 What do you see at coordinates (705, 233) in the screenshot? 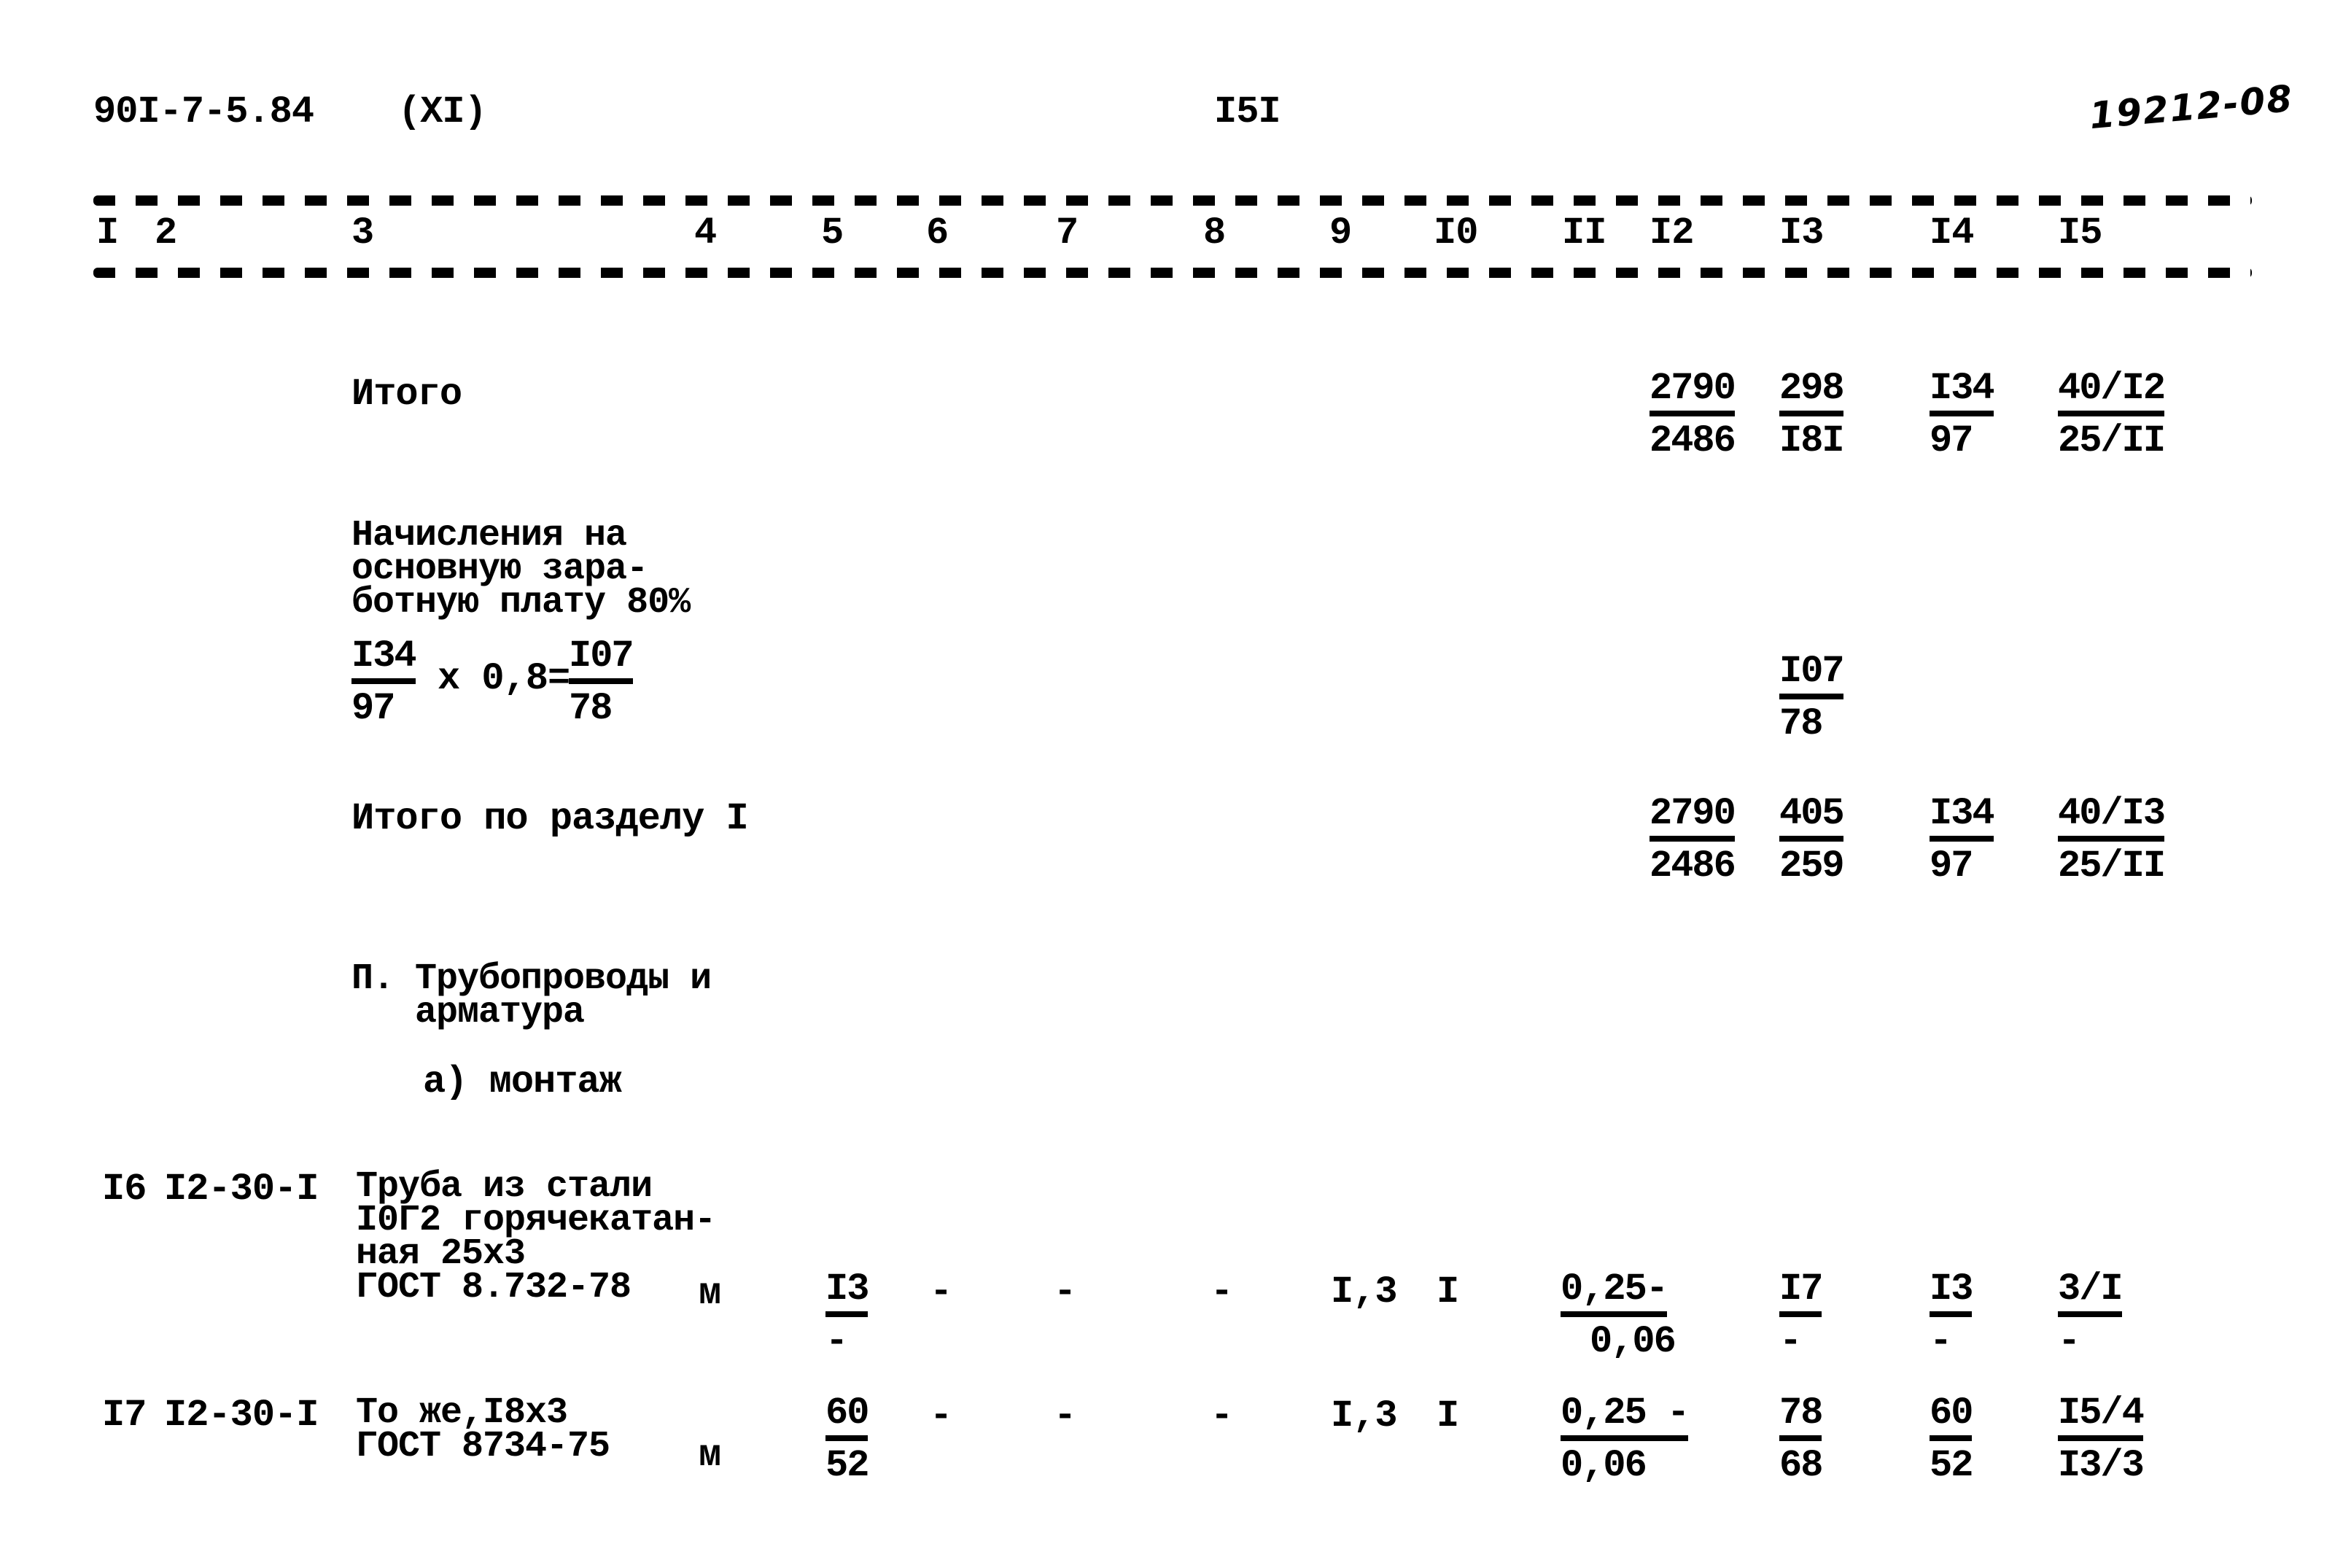
I see `column-header-4: 4` at bounding box center [705, 233].